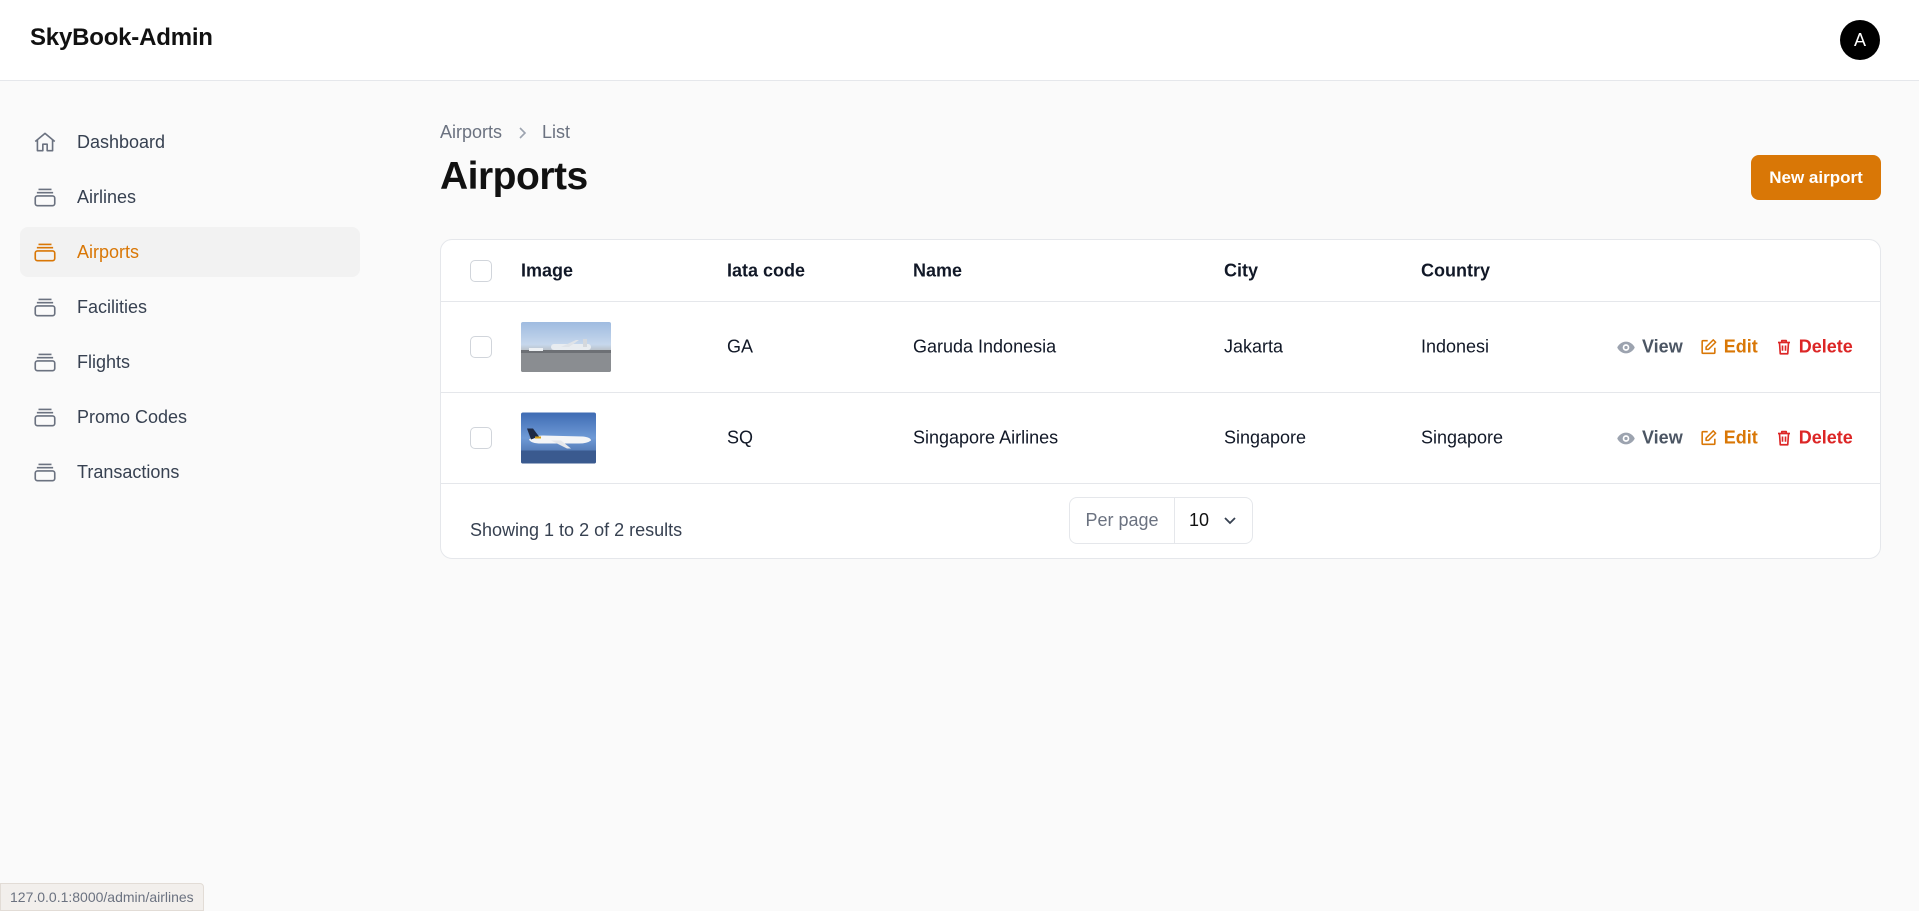 This screenshot has width=1919, height=911. What do you see at coordinates (556, 132) in the screenshot?
I see `breadcrumb-current: List` at bounding box center [556, 132].